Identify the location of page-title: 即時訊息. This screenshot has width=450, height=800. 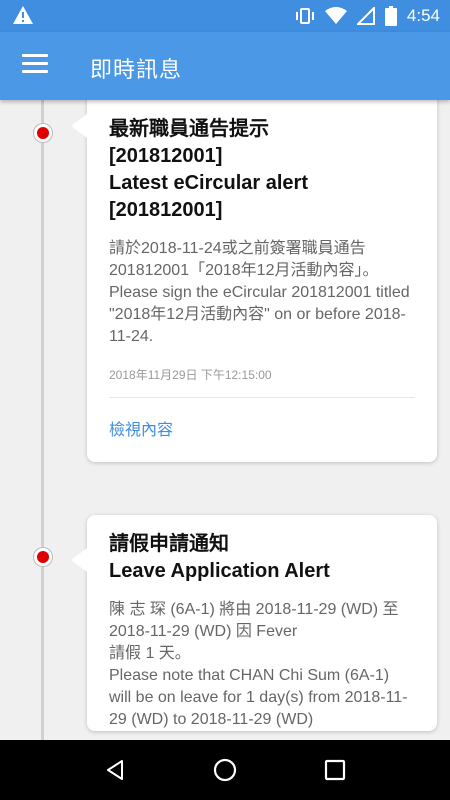
(136, 69).